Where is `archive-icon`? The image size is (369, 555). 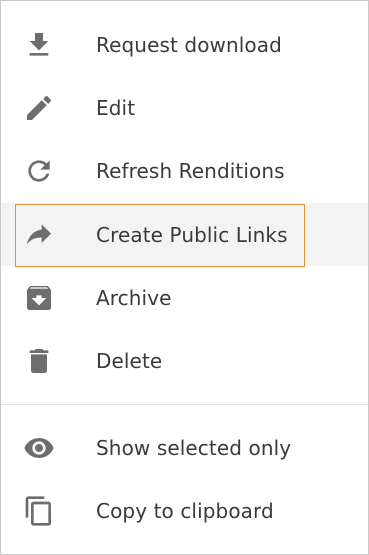
archive-icon is located at coordinates (39, 298).